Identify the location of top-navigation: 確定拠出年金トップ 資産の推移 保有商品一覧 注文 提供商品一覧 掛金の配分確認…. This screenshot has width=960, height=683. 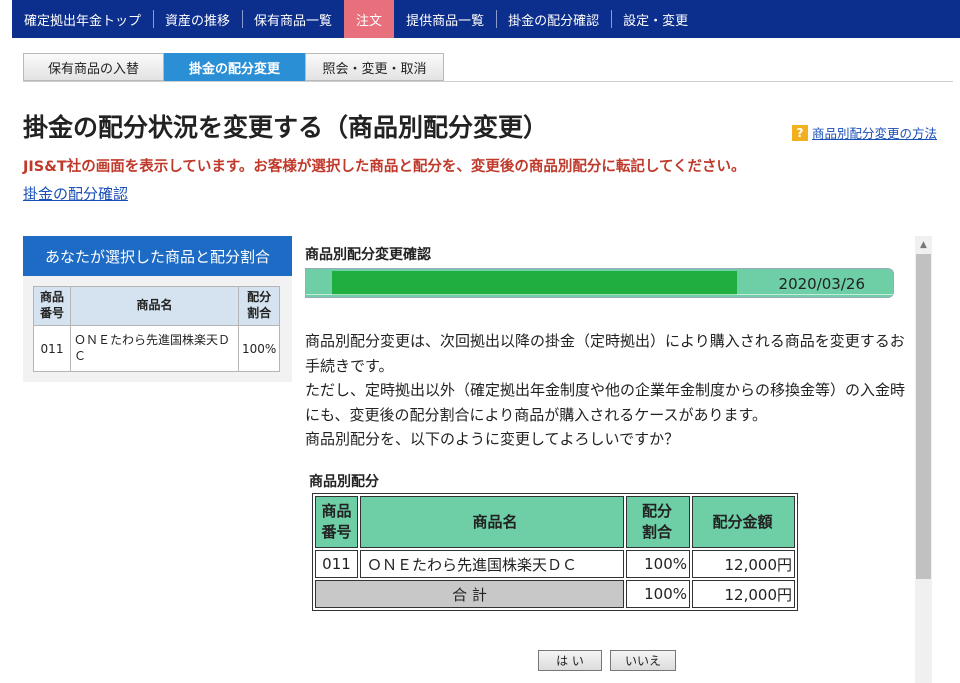
(486, 19).